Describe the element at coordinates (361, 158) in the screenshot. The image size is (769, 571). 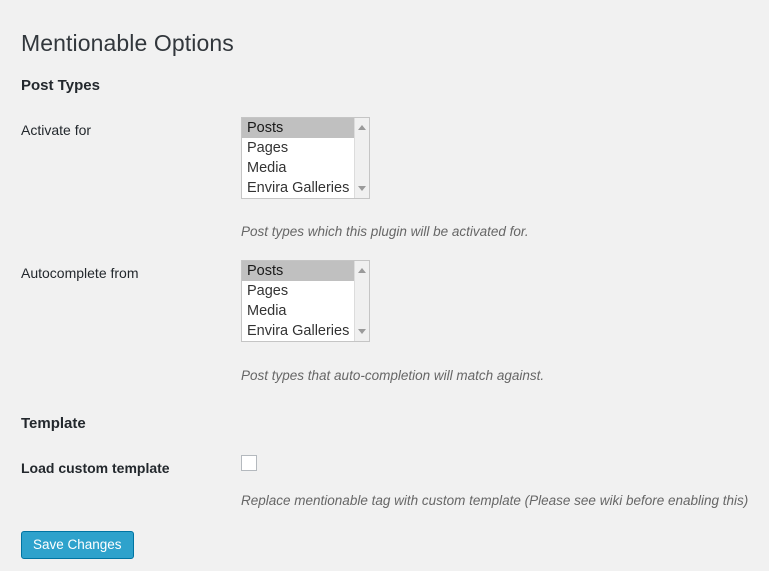
I see `activate-for-scrollbar` at that location.